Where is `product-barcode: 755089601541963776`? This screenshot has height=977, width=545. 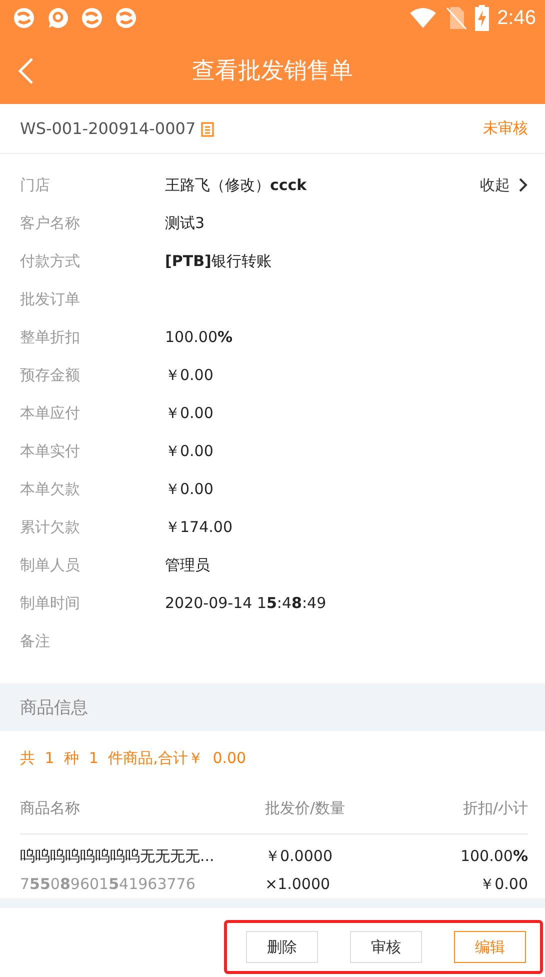
product-barcode: 755089601541963776 is located at coordinates (108, 884).